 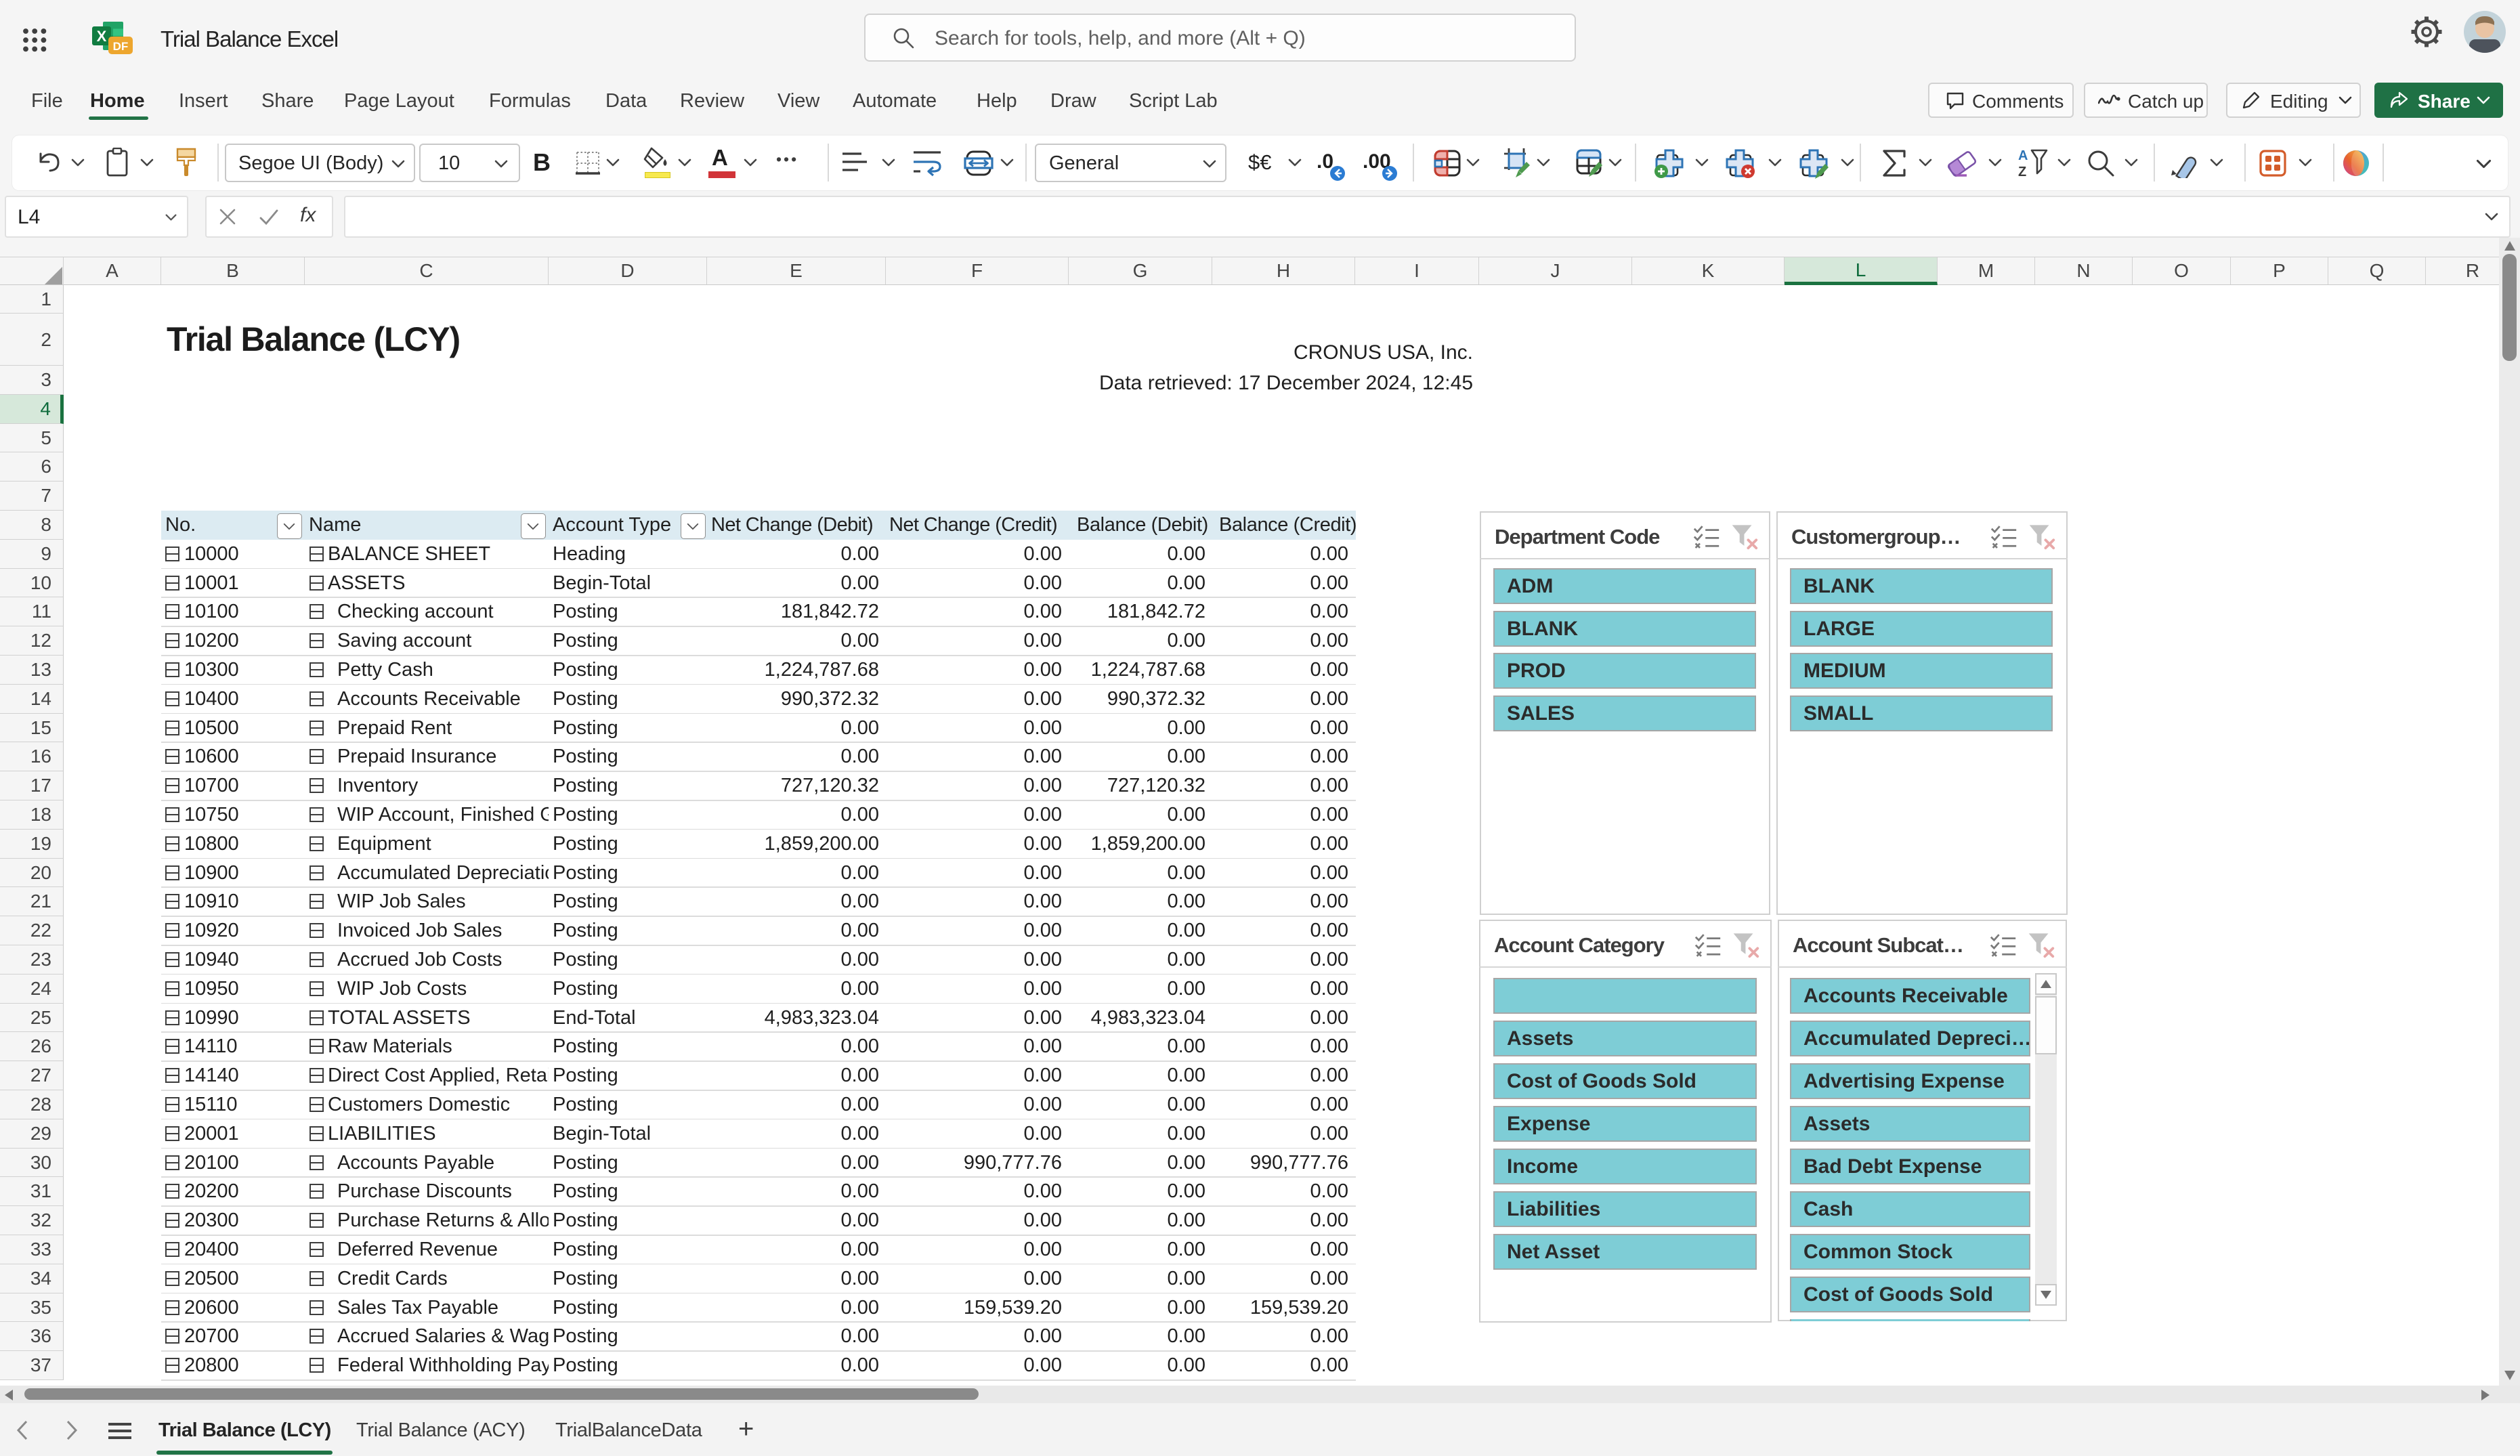 I want to click on svg-text: X, so click(x=102, y=36).